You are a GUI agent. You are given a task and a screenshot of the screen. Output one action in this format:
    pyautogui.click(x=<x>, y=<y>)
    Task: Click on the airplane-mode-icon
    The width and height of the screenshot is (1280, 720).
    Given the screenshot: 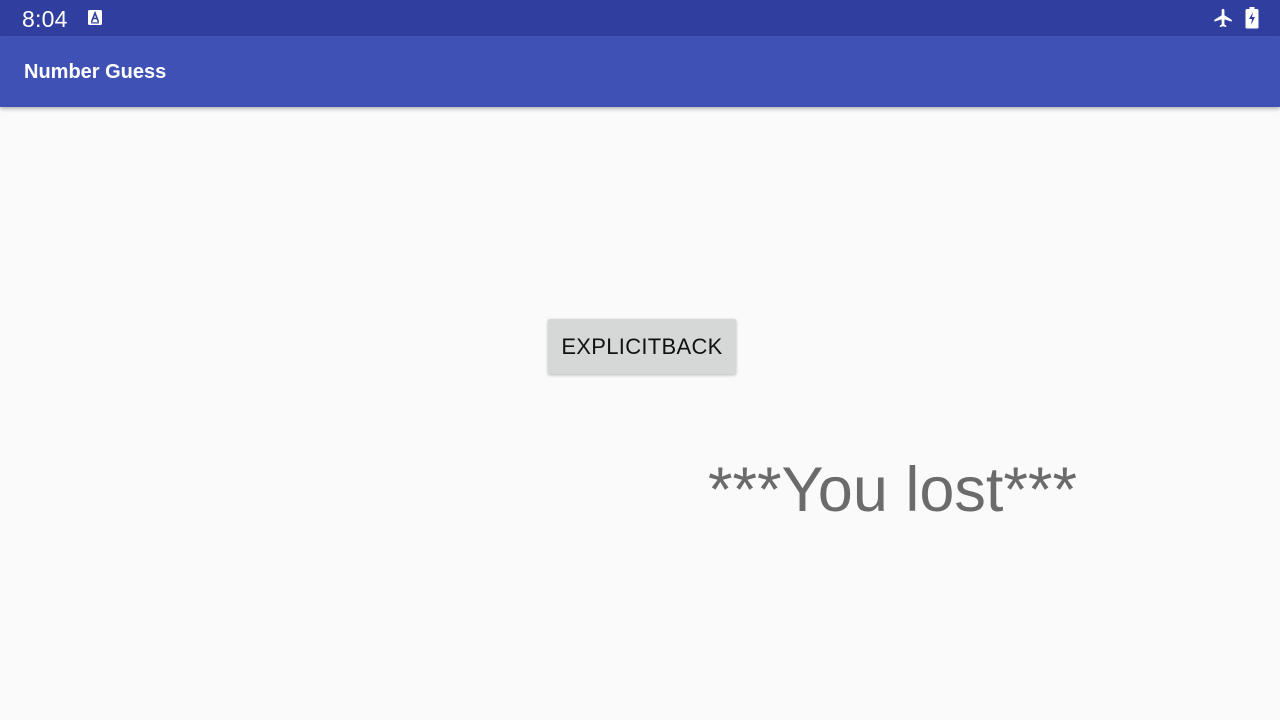 What is the action you would take?
    pyautogui.click(x=1223, y=18)
    